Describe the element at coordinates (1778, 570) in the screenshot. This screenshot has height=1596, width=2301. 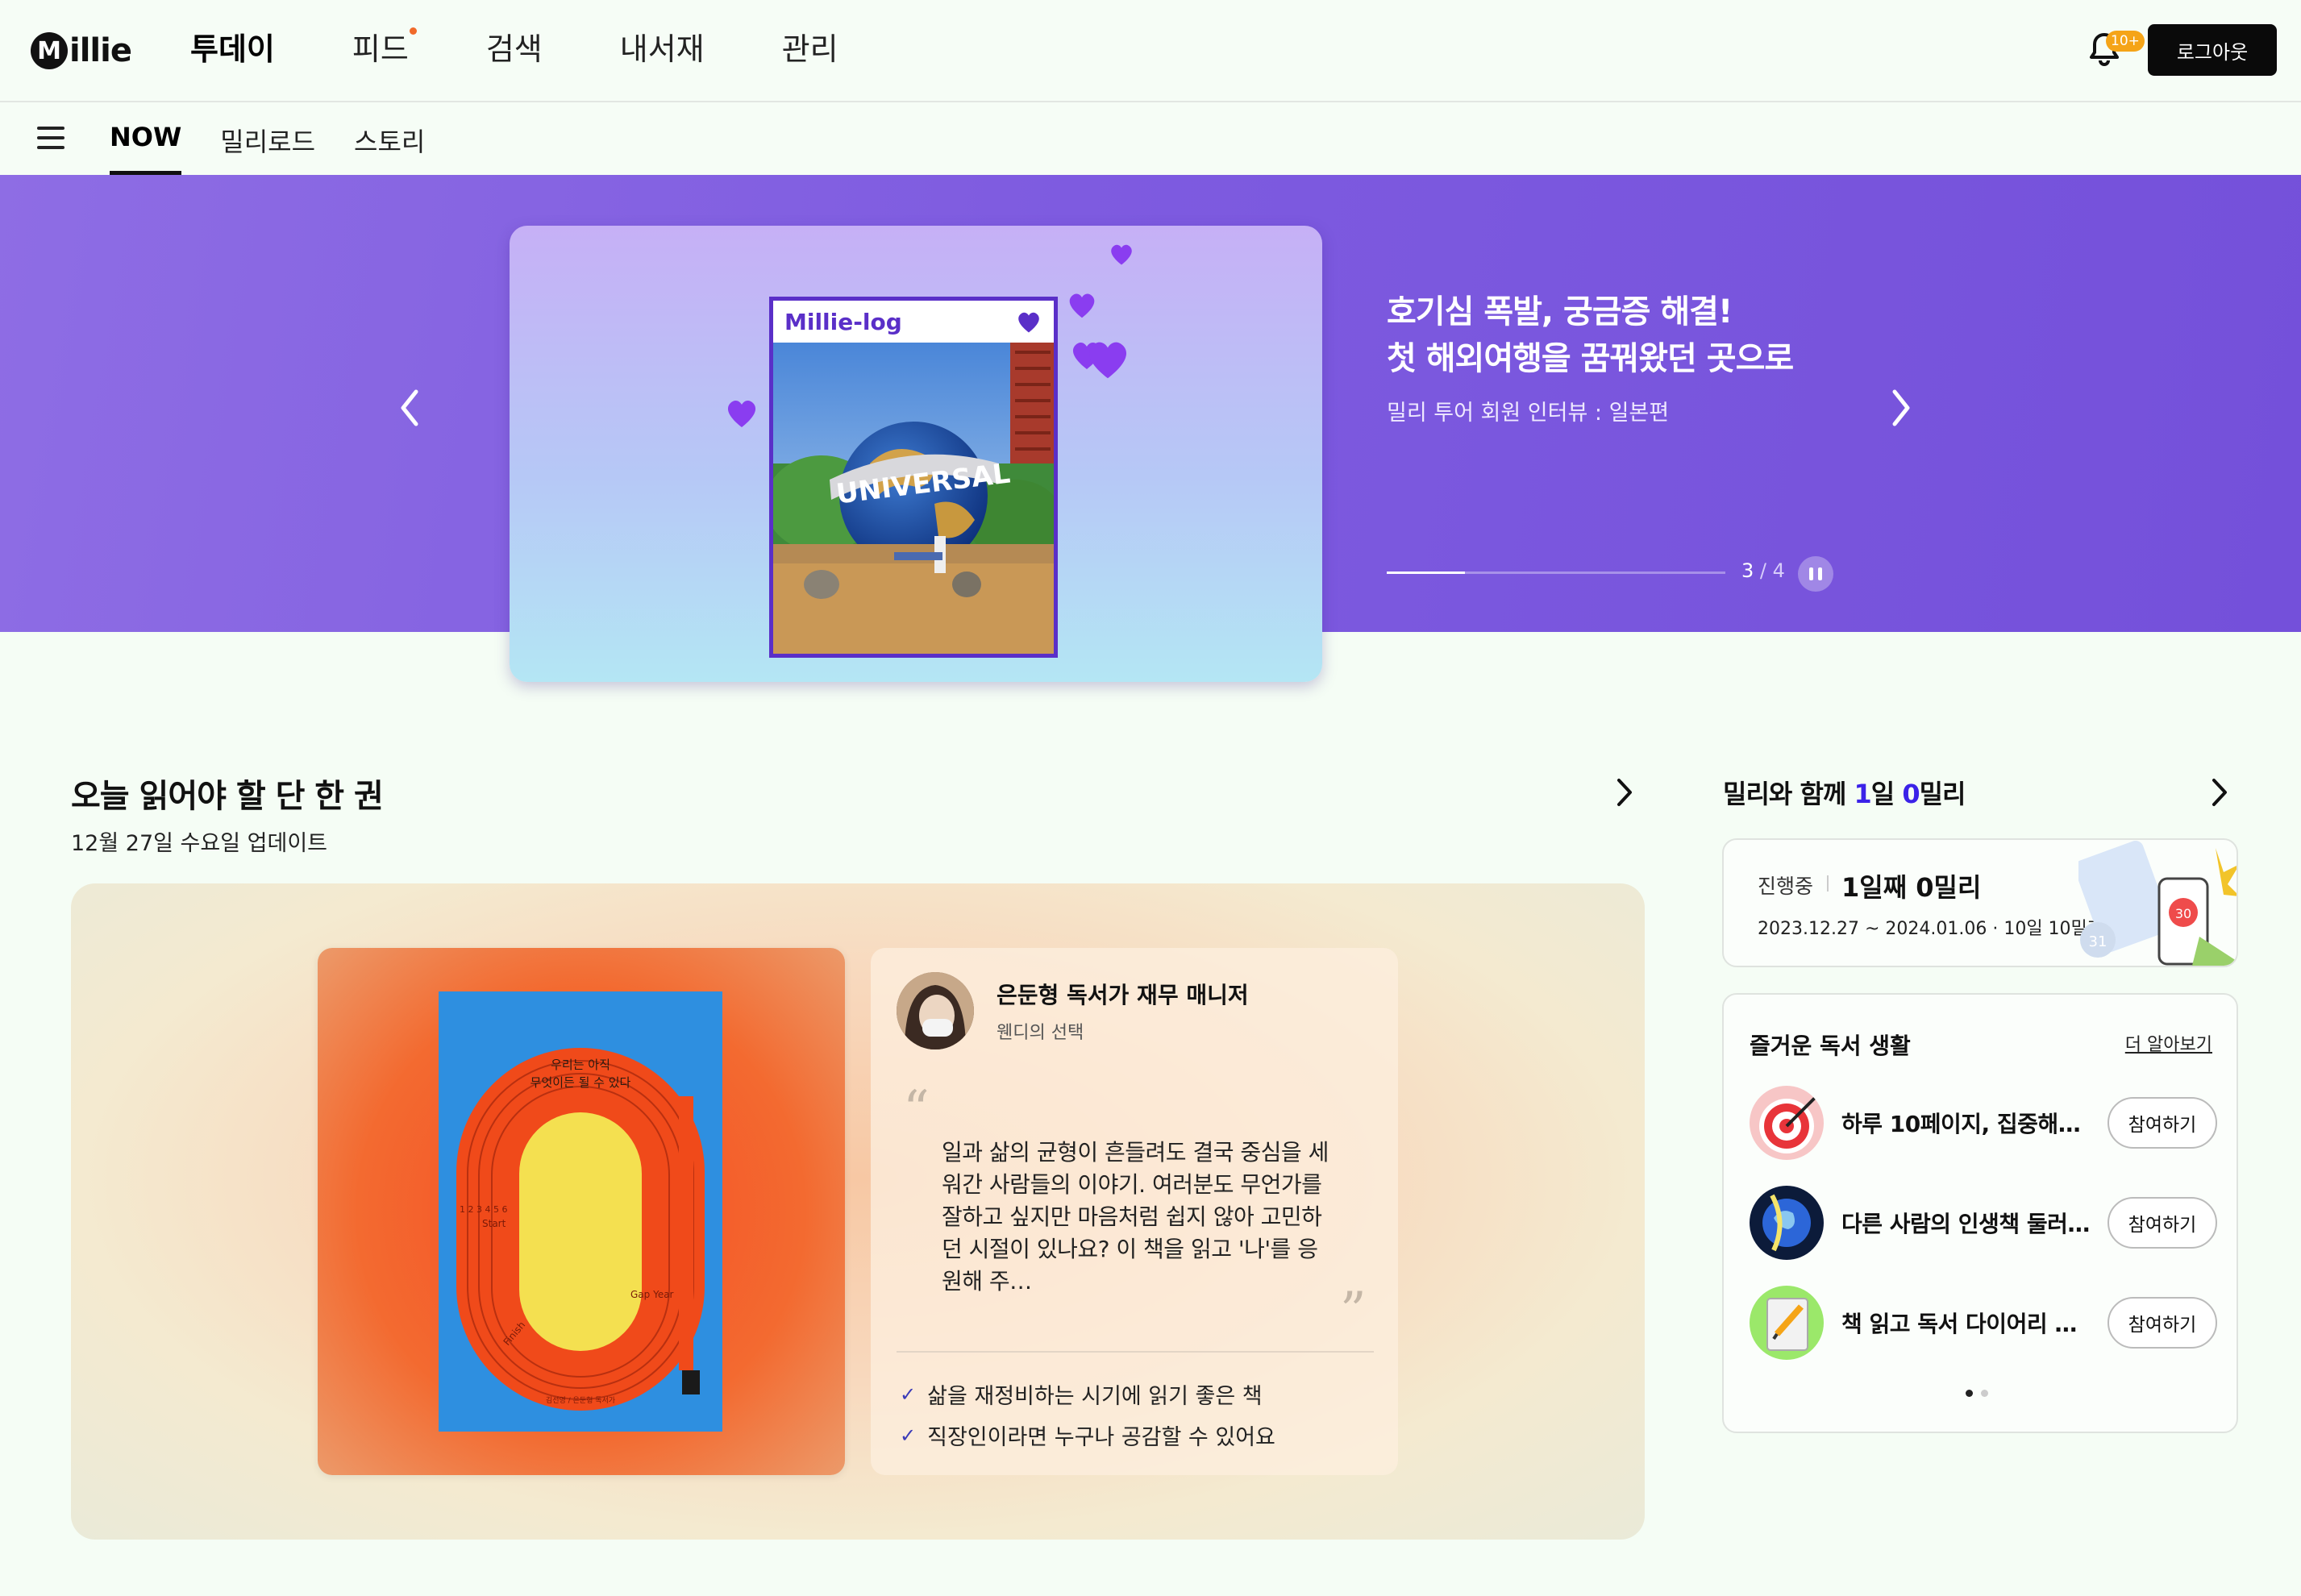
I see `hero-total: 4` at that location.